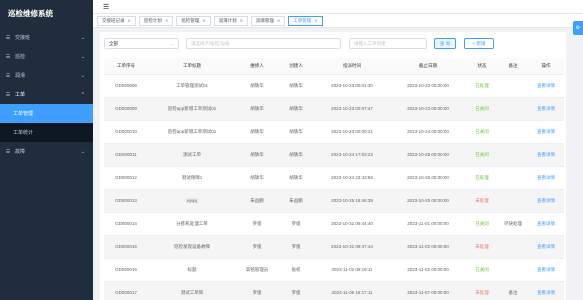 This screenshot has width=583, height=300. What do you see at coordinates (192, 86) in the screenshot?
I see `title-cell: 工单管理测试01` at bounding box center [192, 86].